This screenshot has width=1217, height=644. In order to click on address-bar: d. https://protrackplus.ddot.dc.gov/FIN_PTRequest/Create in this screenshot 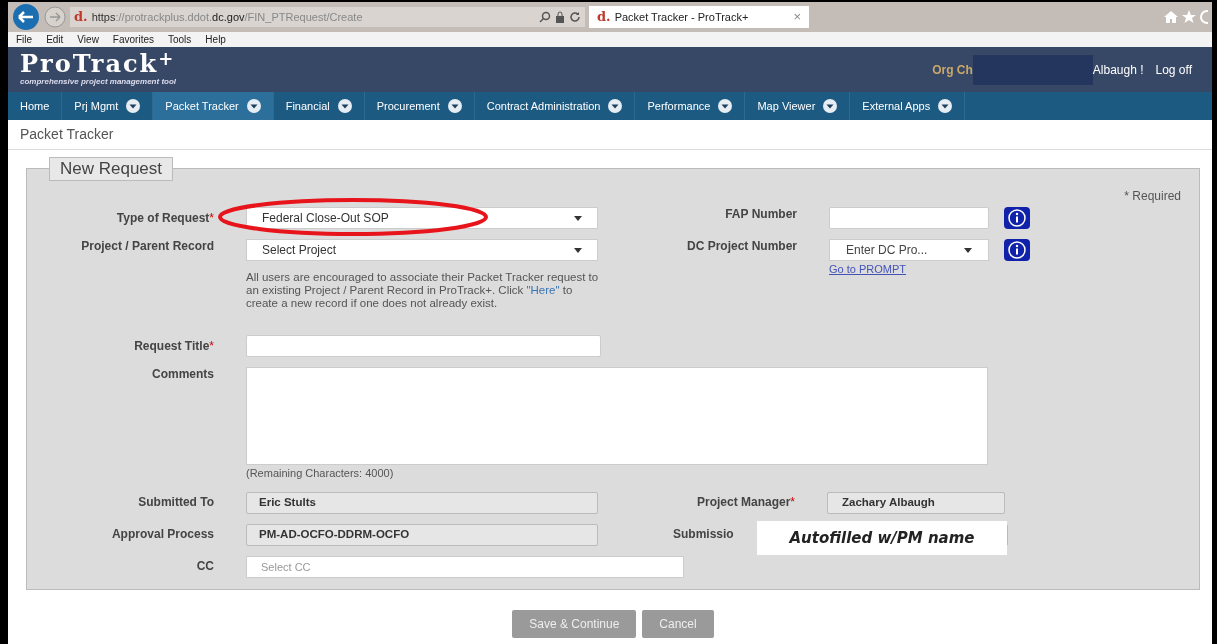, I will do `click(327, 17)`.